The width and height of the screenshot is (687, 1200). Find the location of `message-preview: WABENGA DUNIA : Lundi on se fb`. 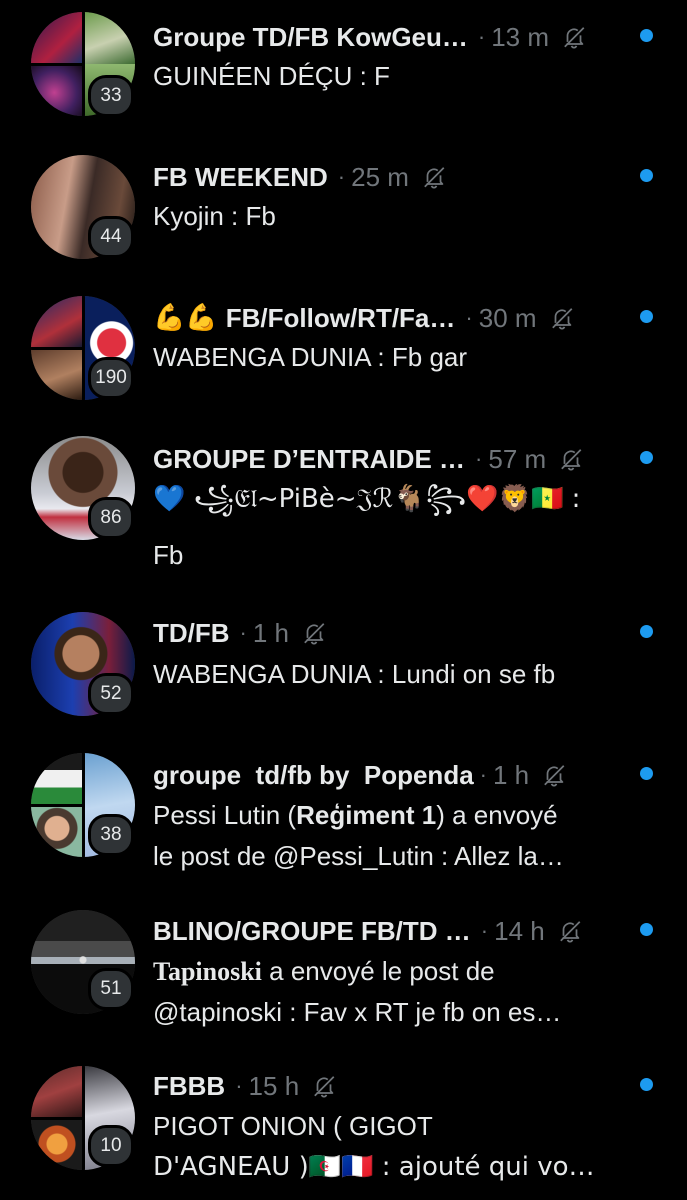

message-preview: WABENGA DUNIA : Lundi on se fb is located at coordinates (354, 674).